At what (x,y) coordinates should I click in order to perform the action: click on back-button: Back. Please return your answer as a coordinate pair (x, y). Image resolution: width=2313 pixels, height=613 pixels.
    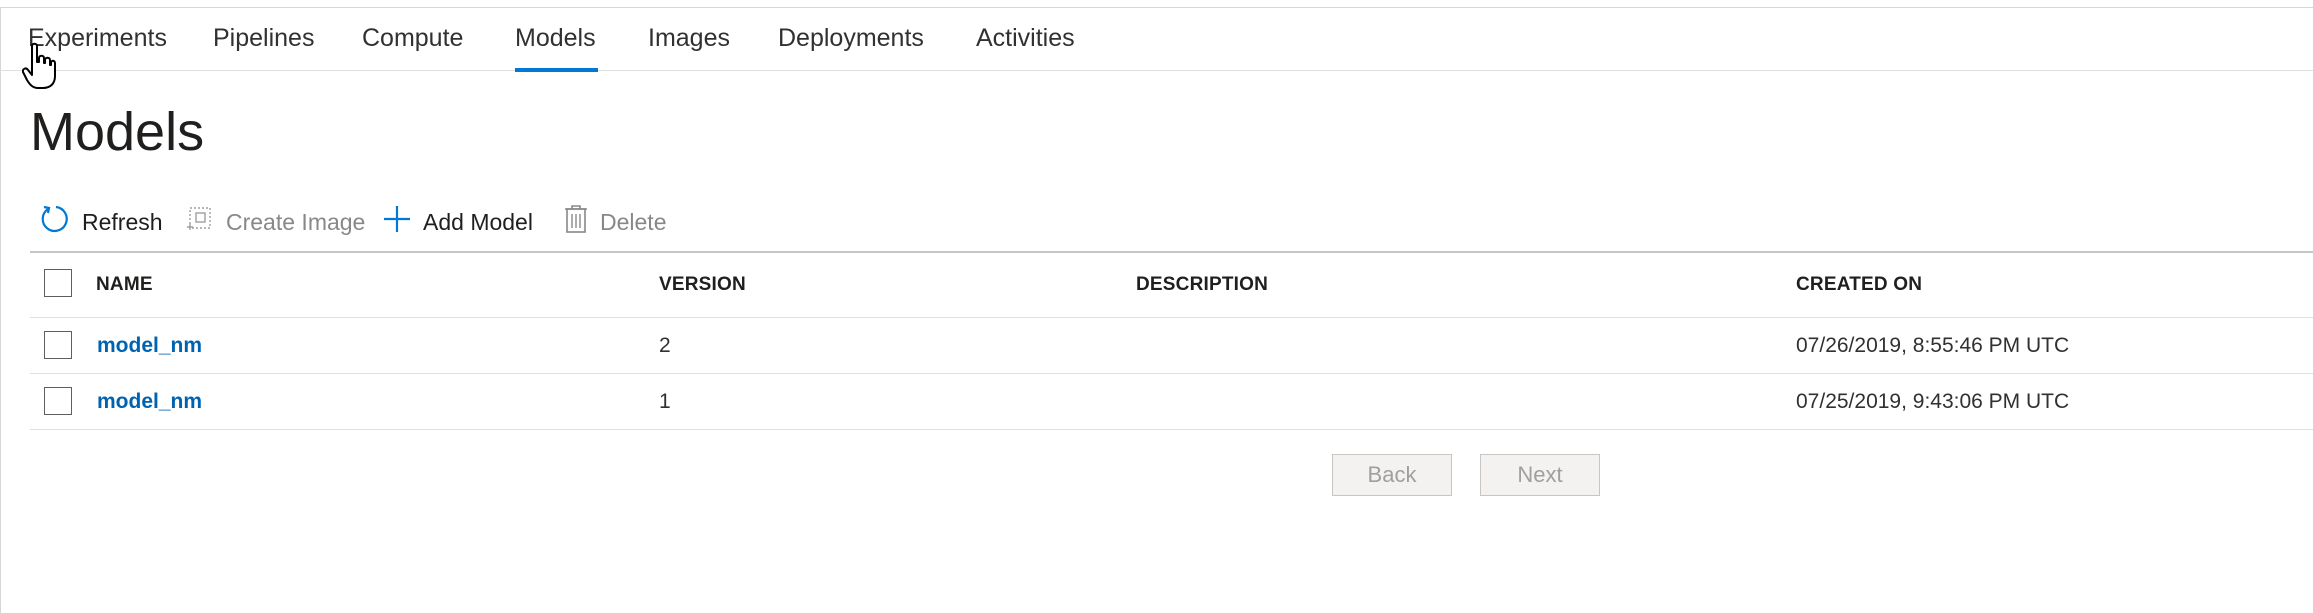
    Looking at the image, I should click on (1392, 475).